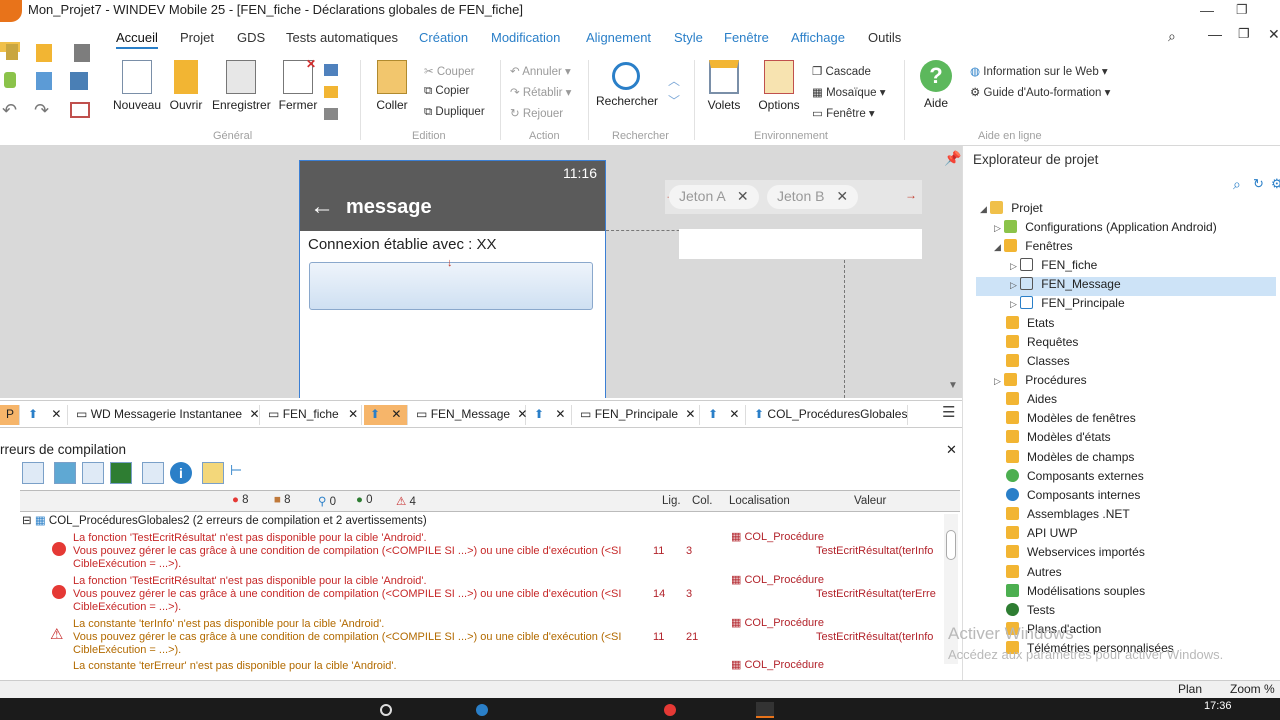 The width and height of the screenshot is (1280, 720). What do you see at coordinates (33, 473) in the screenshot?
I see `export-icon` at bounding box center [33, 473].